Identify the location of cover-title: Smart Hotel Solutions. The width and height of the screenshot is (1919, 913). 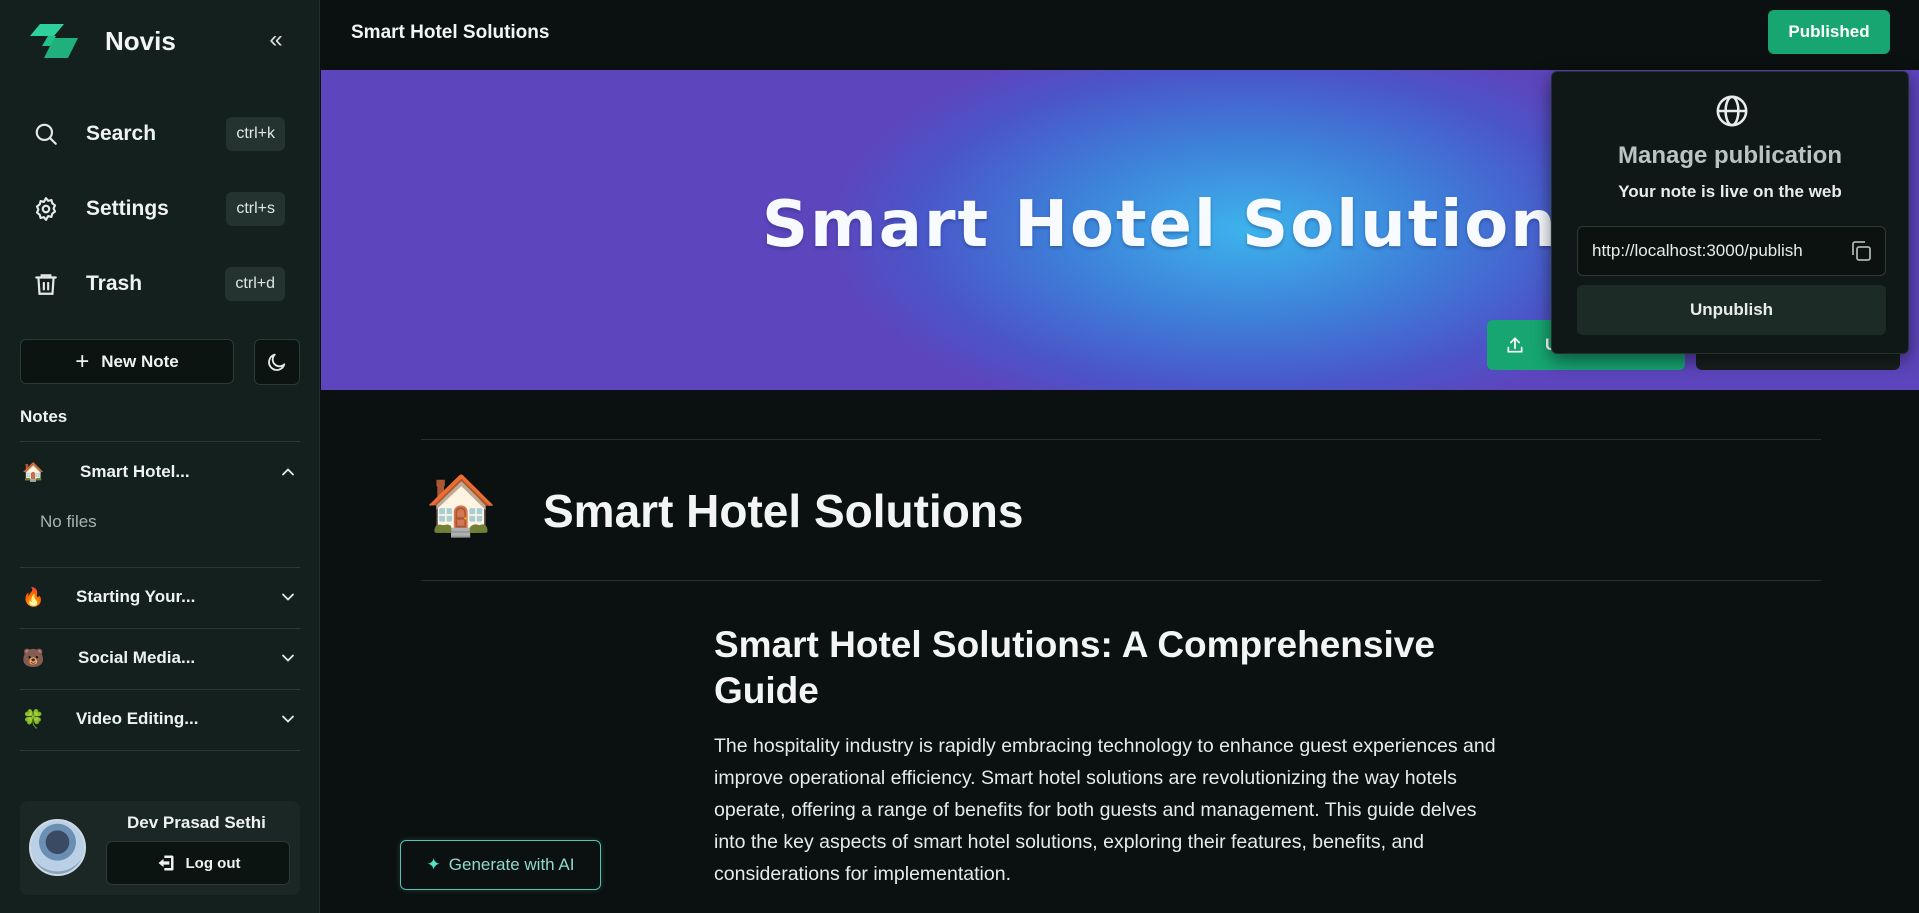
(1180, 225).